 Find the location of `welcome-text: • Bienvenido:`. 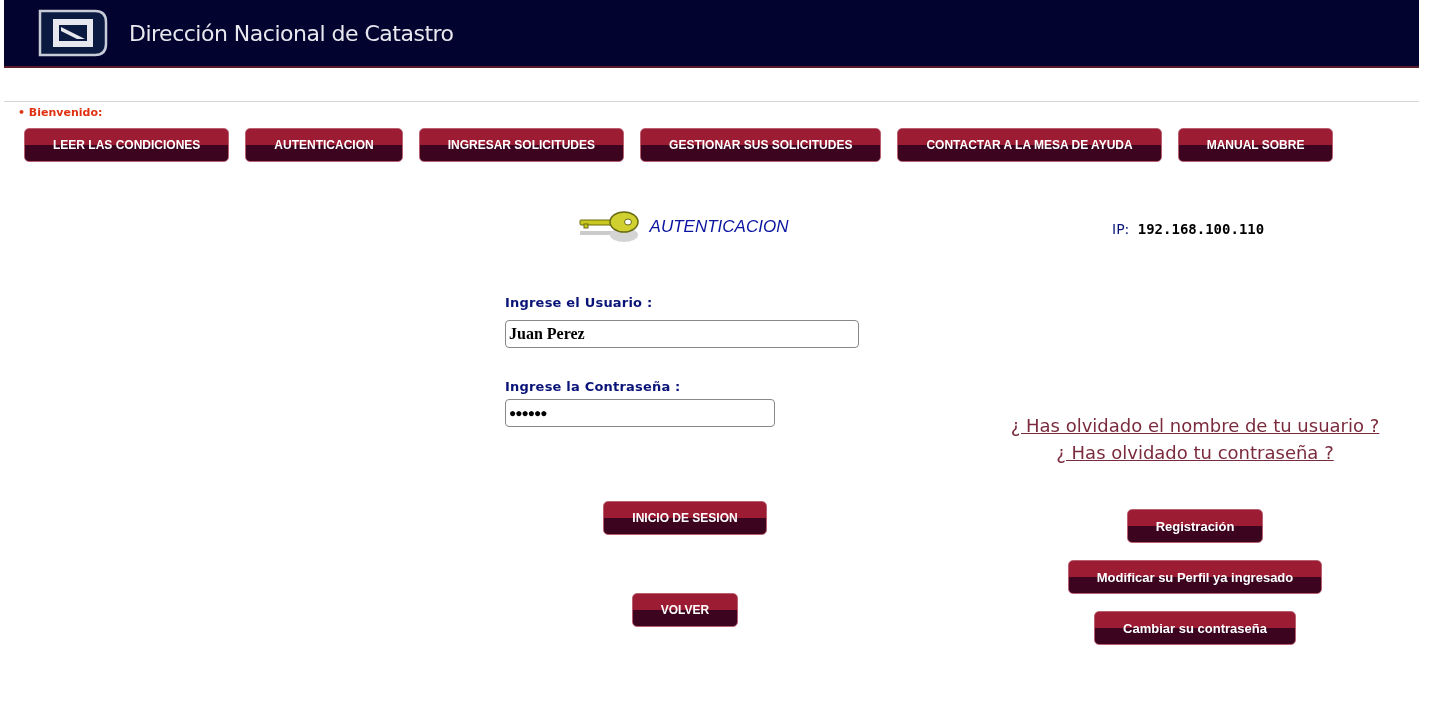

welcome-text: • Bienvenido: is located at coordinates (60, 112).